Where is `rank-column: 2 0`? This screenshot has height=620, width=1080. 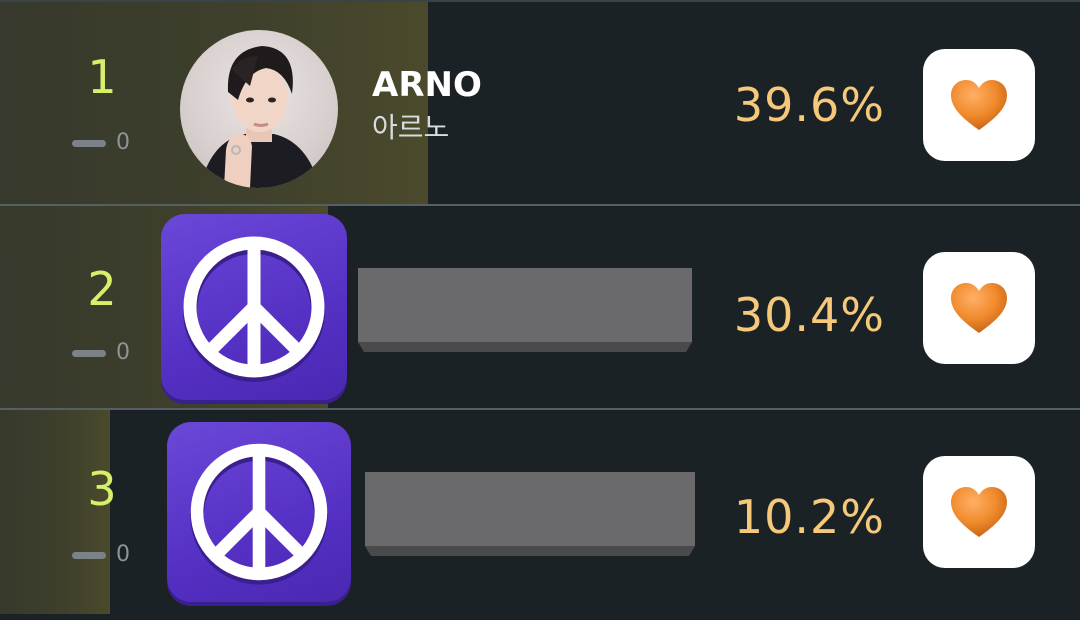 rank-column: 2 0 is located at coordinates (102, 307).